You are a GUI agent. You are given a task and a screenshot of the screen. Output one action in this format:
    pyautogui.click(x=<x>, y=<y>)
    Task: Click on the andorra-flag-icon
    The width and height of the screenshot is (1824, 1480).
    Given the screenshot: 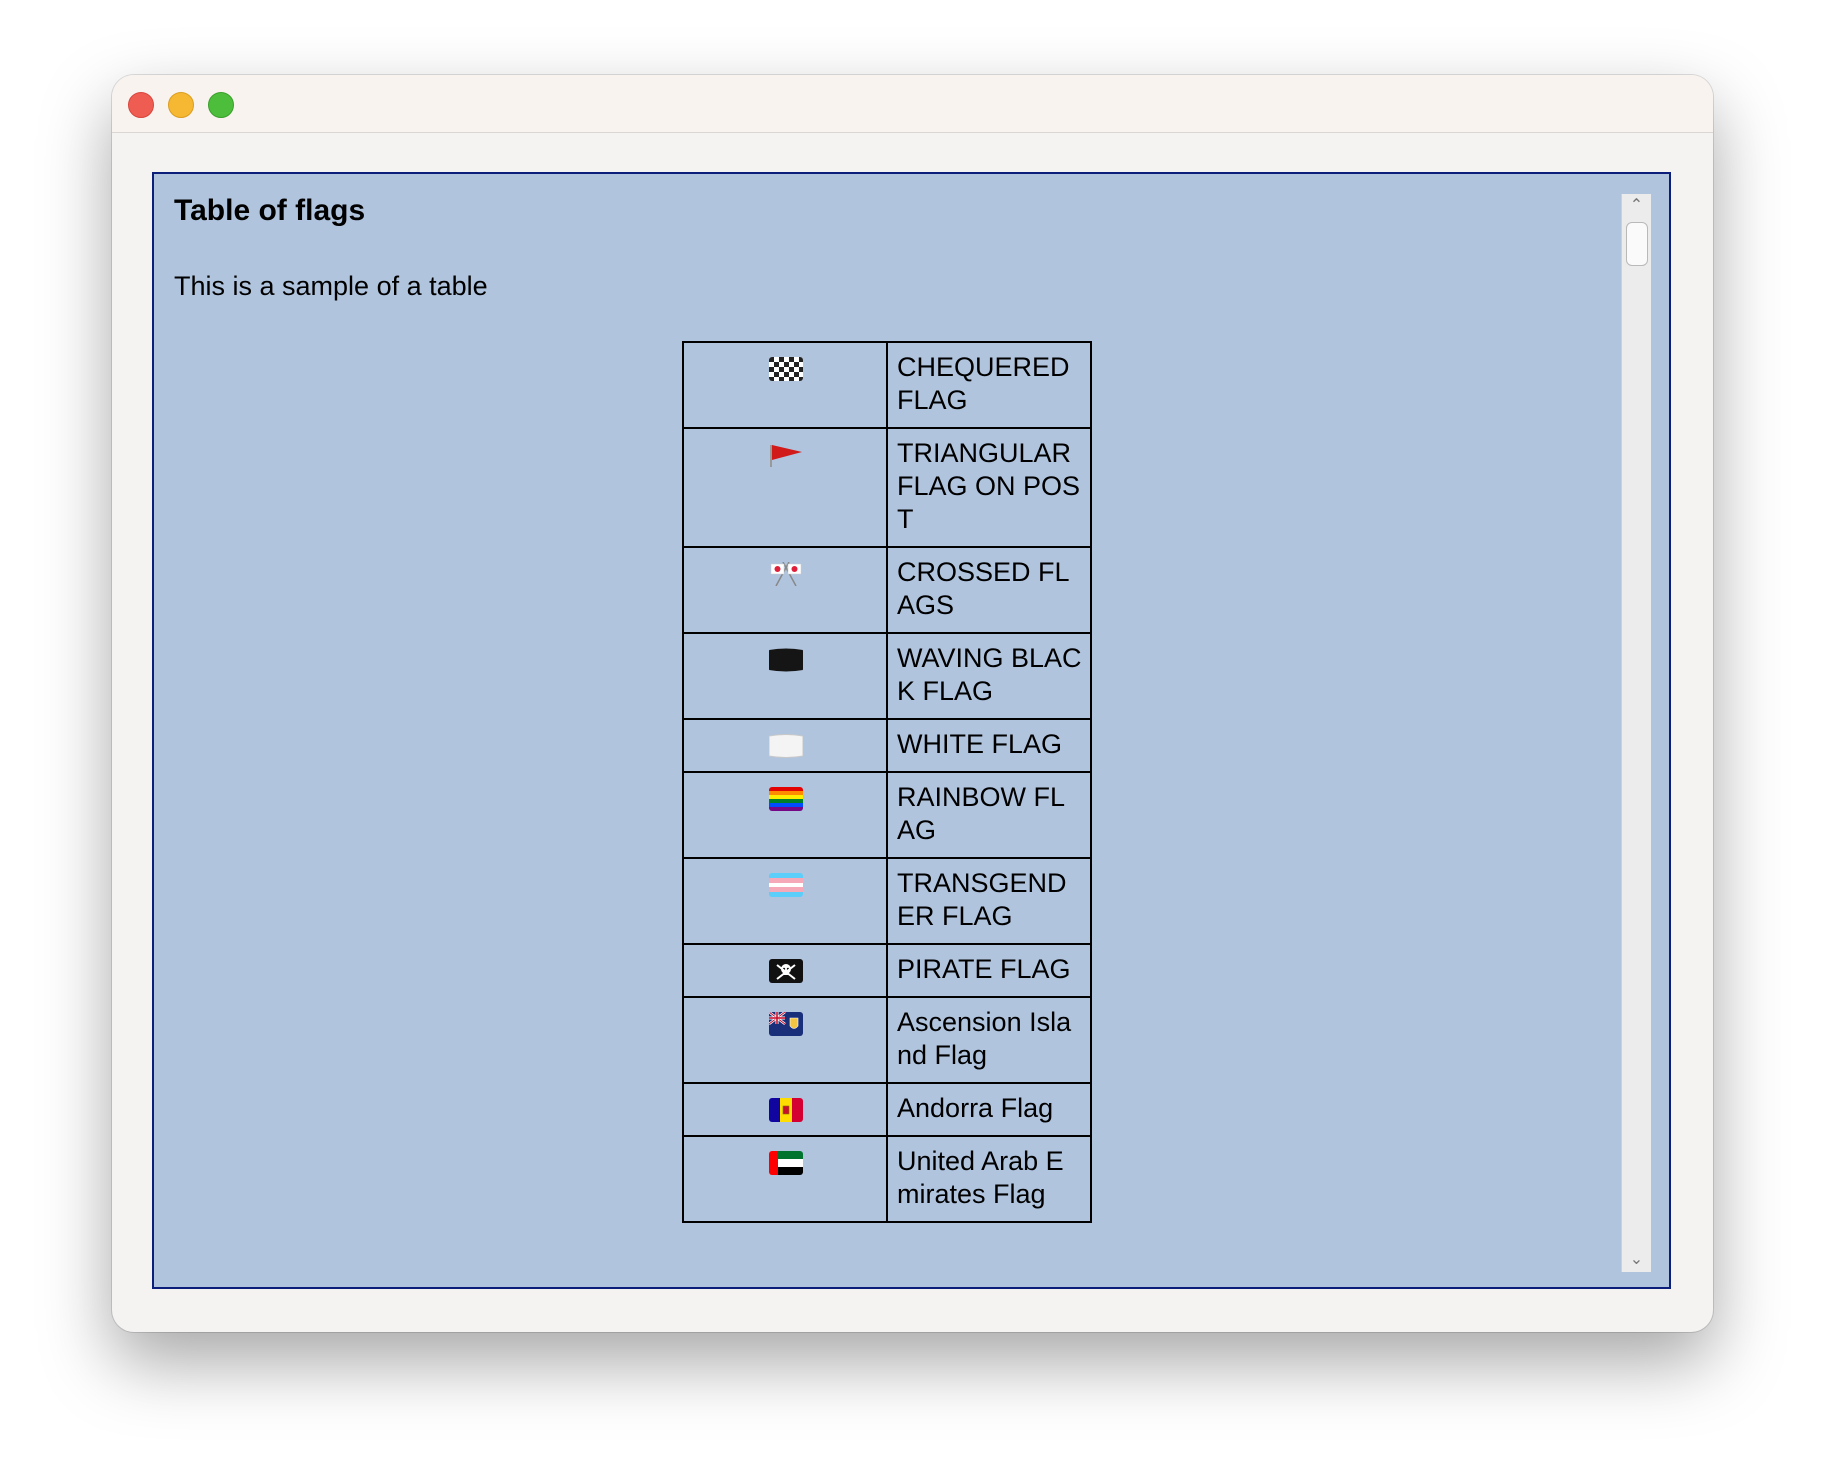 What is the action you would take?
    pyautogui.click(x=785, y=1110)
    